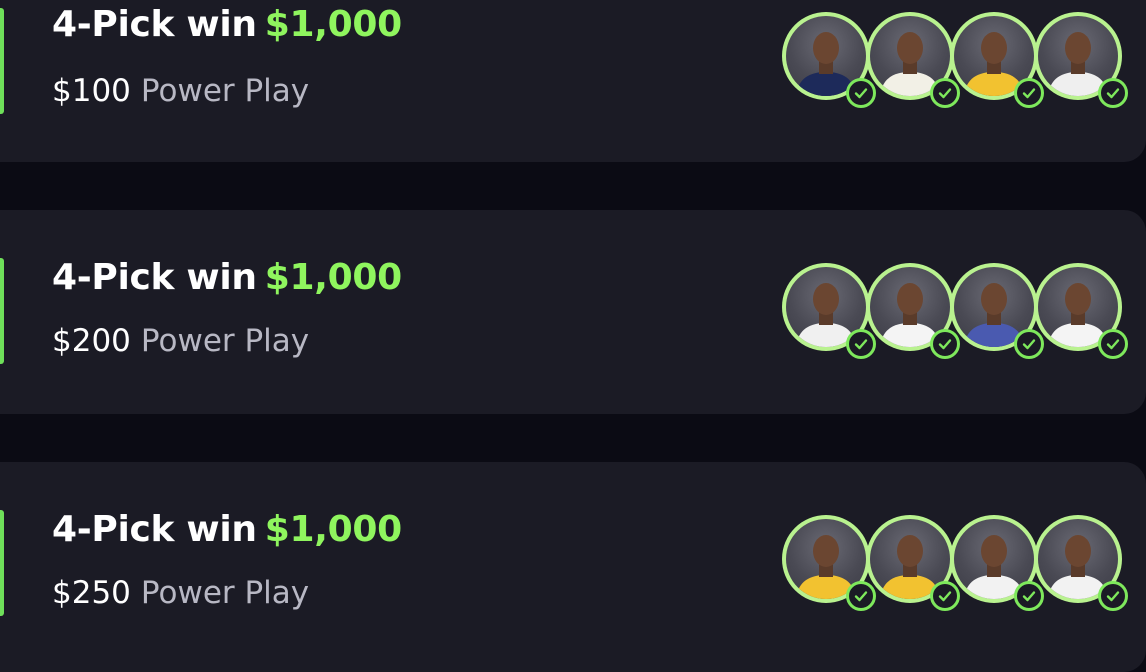  What do you see at coordinates (91, 593) in the screenshot?
I see `stake-amount: $250` at bounding box center [91, 593].